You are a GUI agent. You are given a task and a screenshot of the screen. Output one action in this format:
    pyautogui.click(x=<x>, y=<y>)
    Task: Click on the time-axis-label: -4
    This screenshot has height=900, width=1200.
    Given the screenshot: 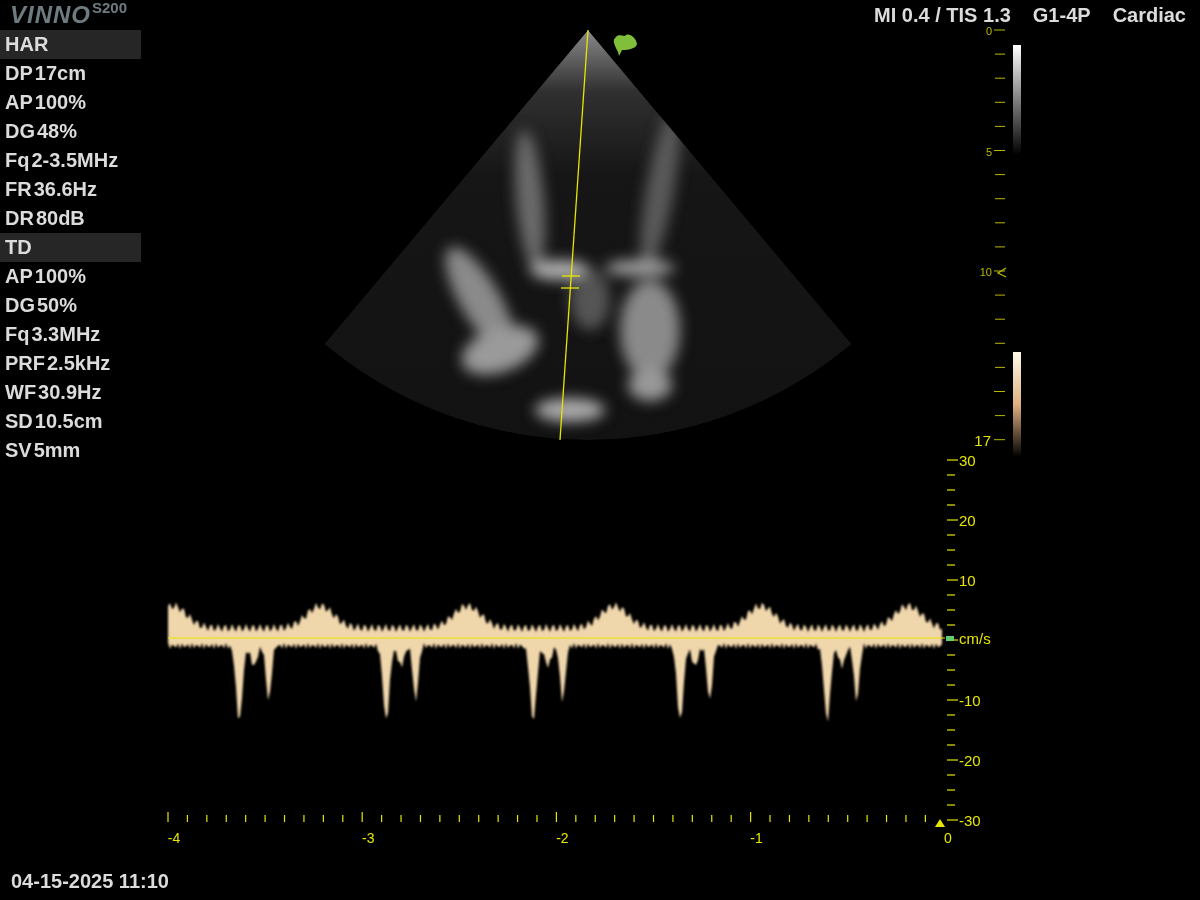 What is the action you would take?
    pyautogui.click(x=174, y=838)
    